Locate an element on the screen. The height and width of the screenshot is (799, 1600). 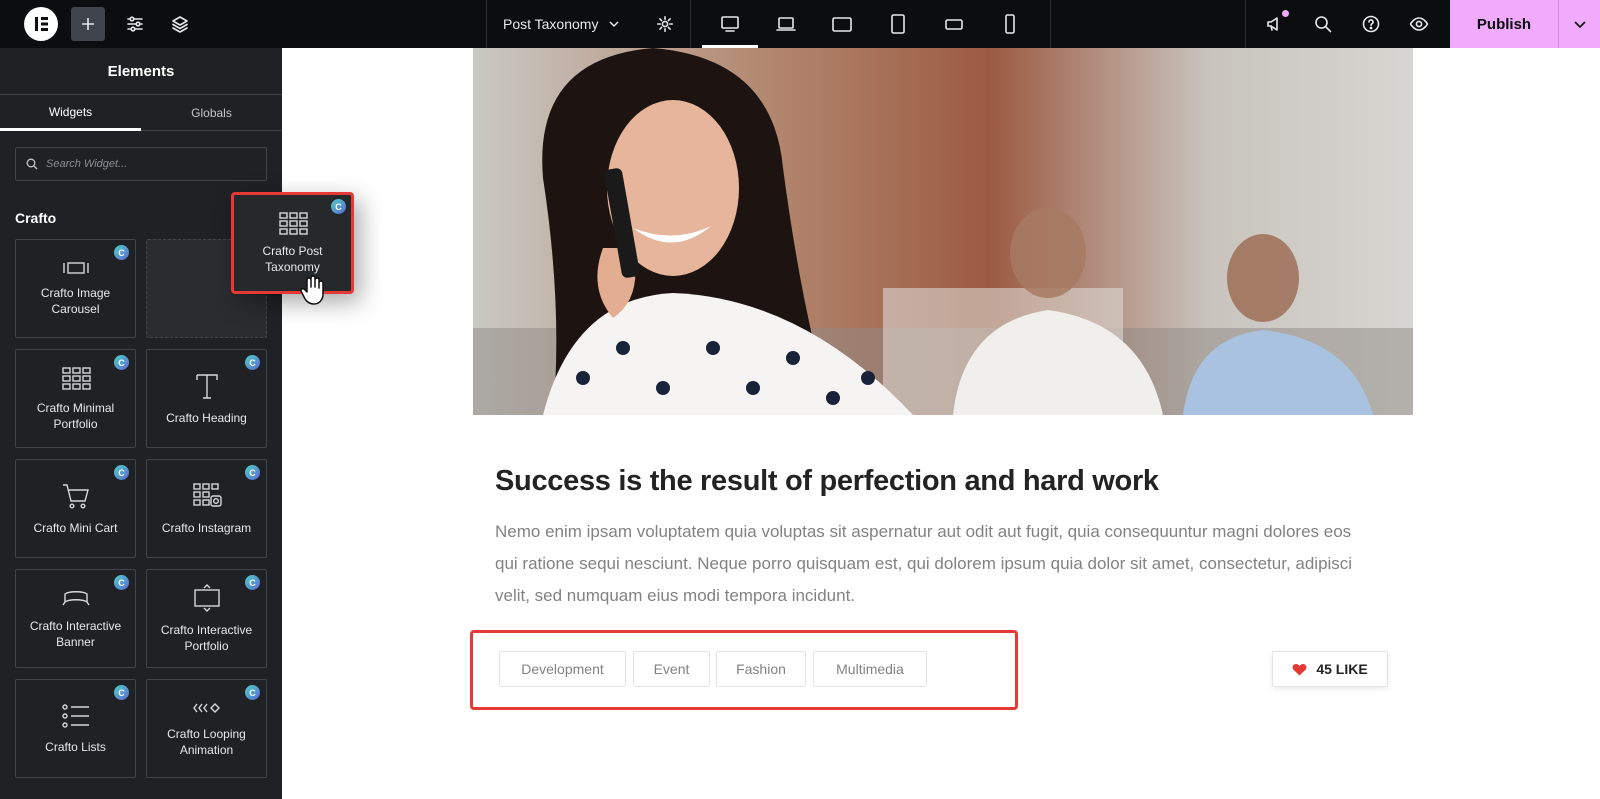
laptop-view-button is located at coordinates (786, 24).